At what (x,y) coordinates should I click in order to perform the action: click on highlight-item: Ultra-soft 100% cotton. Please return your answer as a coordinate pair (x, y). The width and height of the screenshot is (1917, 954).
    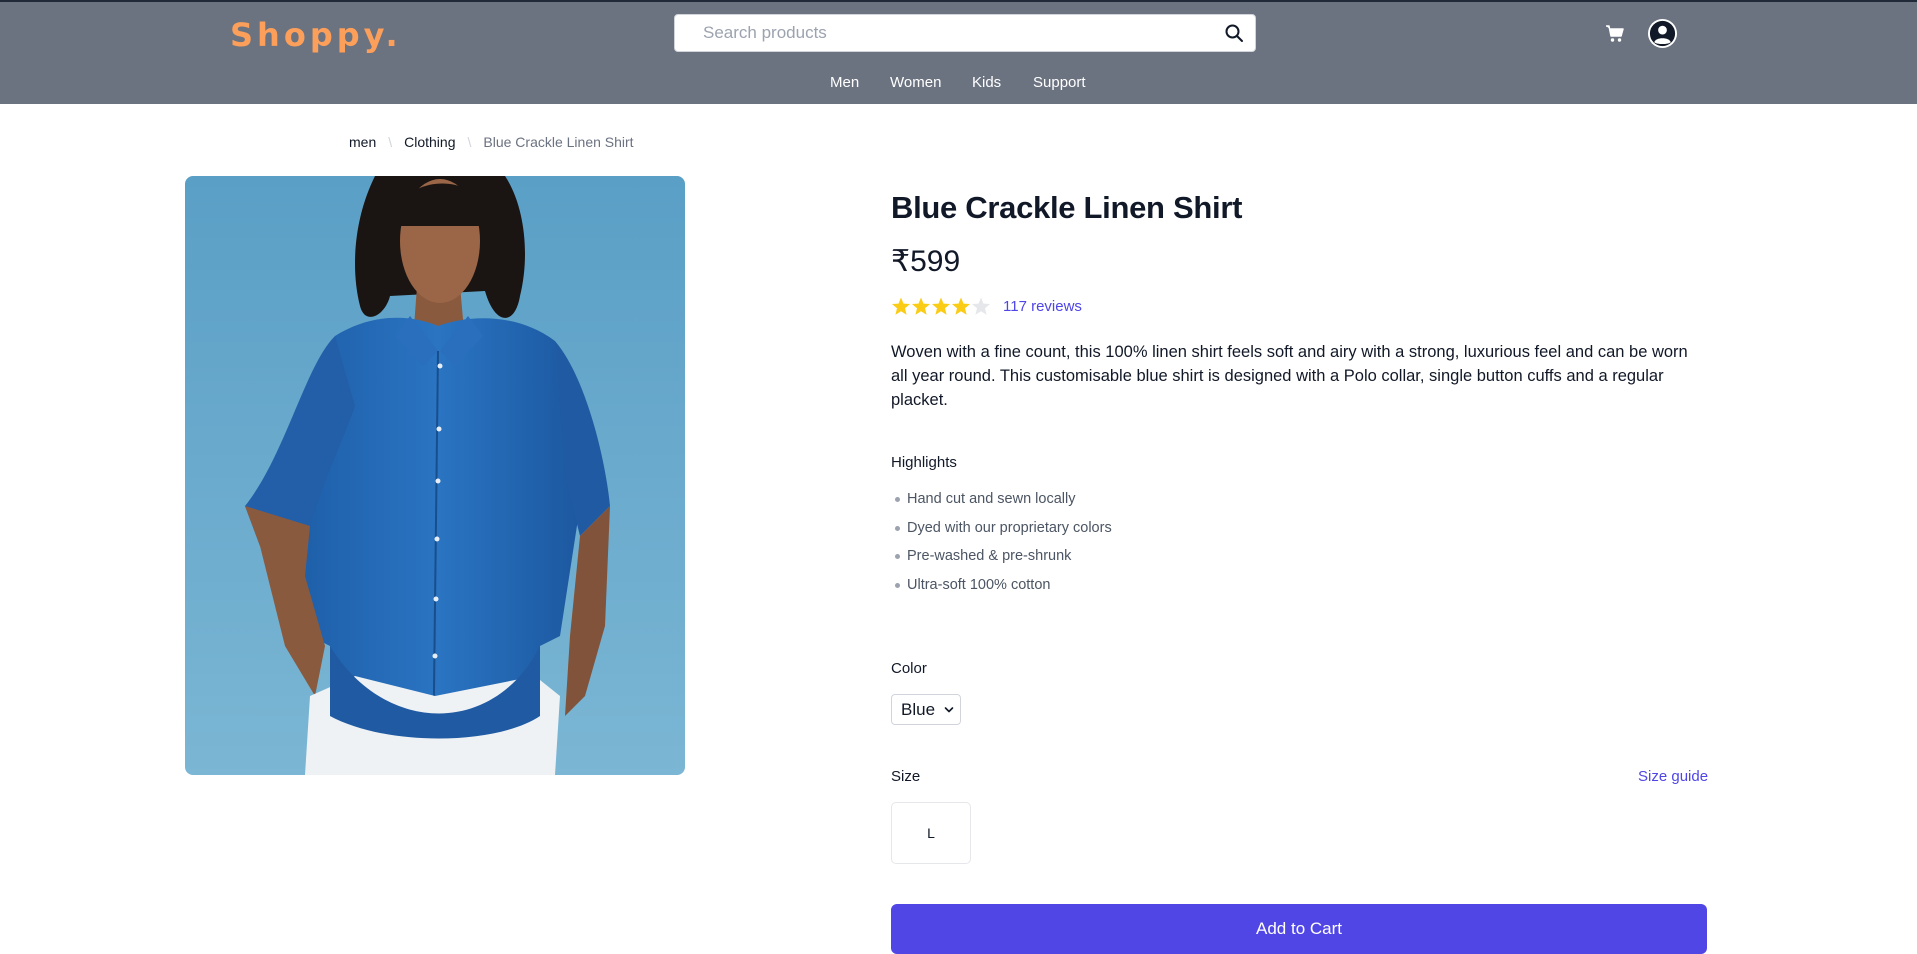
    Looking at the image, I should click on (1003, 588).